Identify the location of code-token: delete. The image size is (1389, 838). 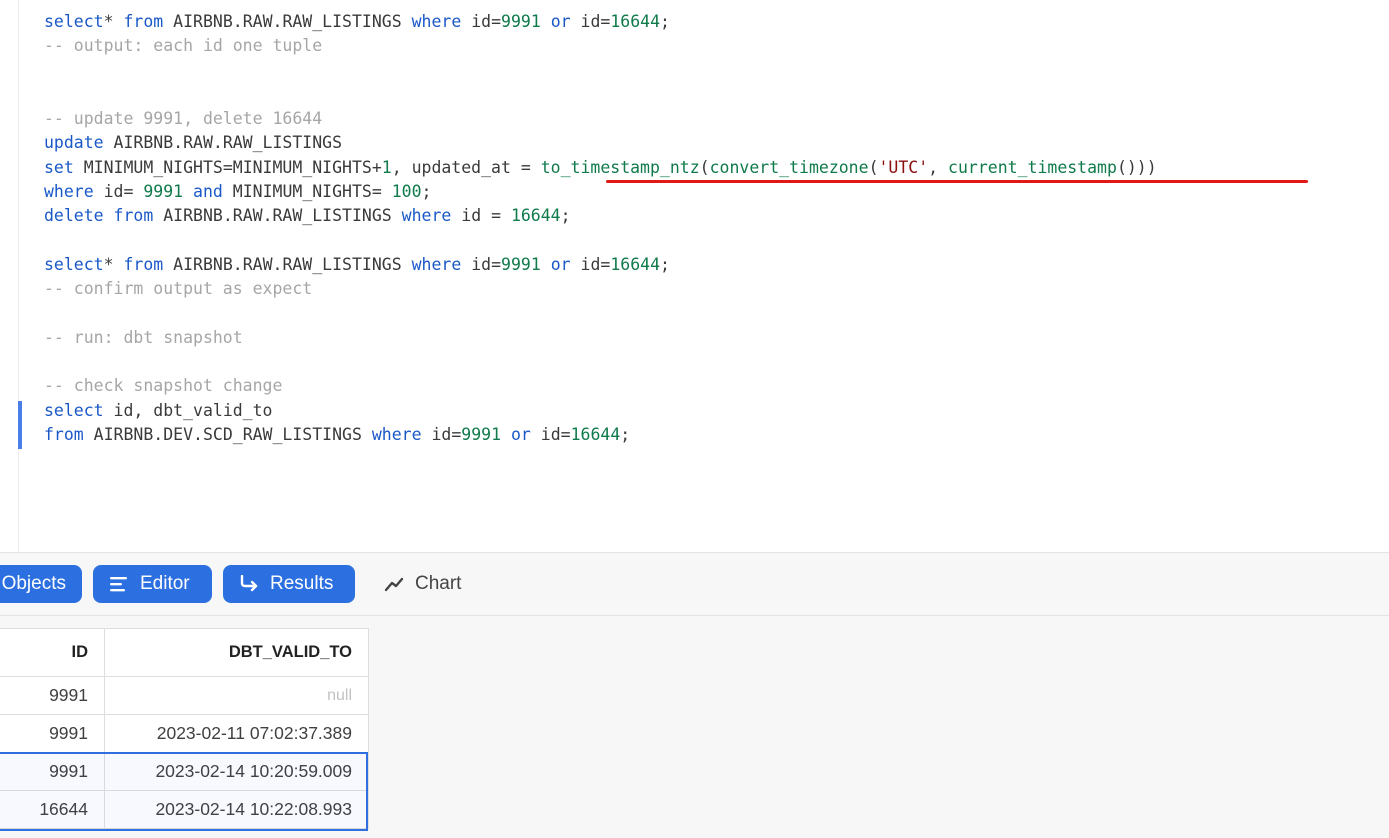
(74, 216).